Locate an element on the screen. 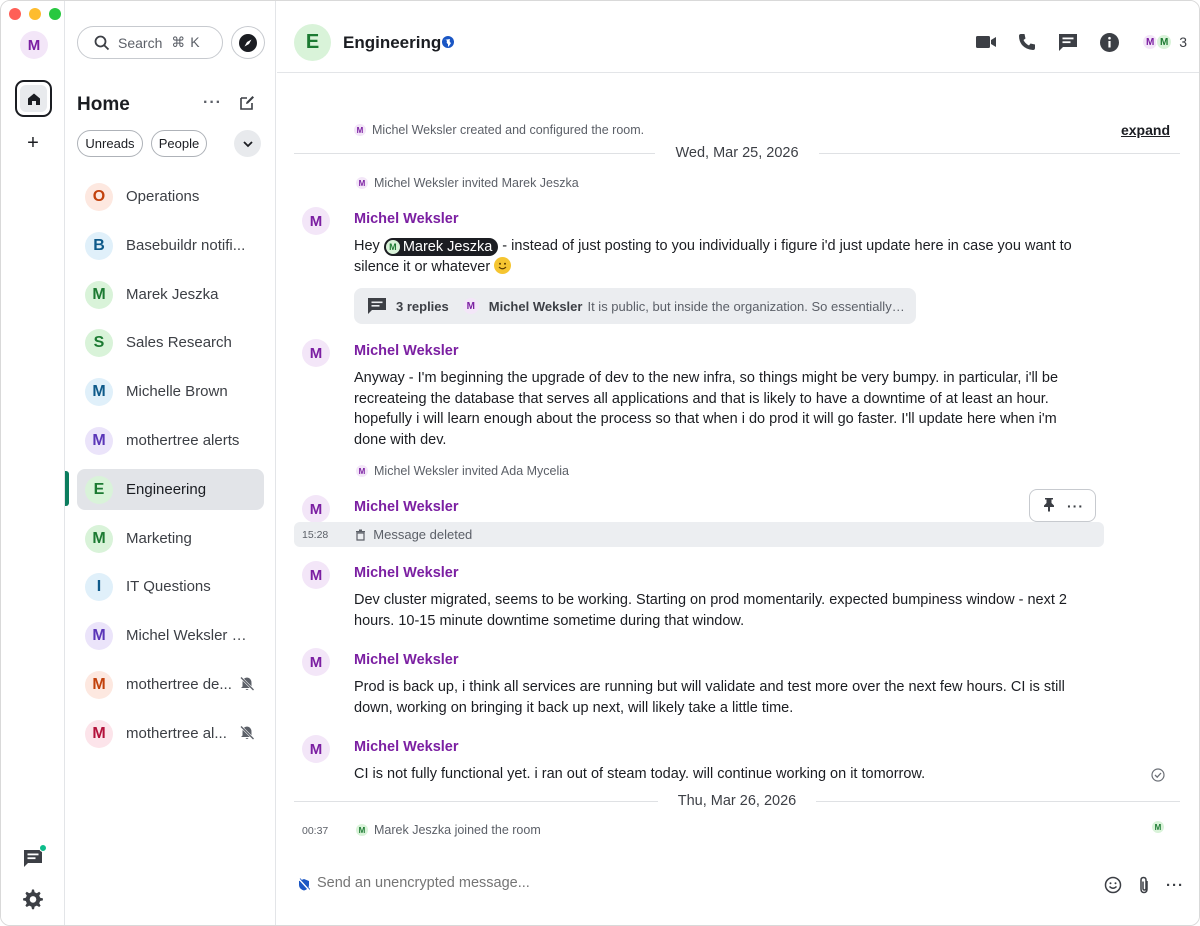 The image size is (1200, 926). voice-call-button is located at coordinates (1027, 42).